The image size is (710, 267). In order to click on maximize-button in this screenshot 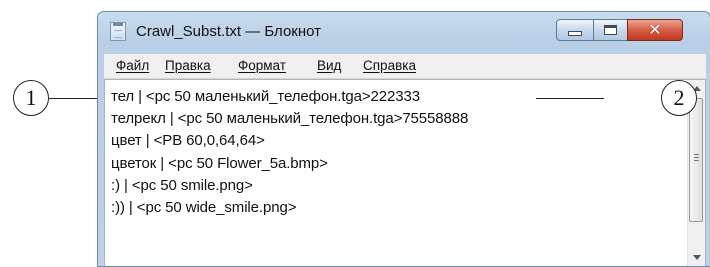, I will do `click(610, 30)`.